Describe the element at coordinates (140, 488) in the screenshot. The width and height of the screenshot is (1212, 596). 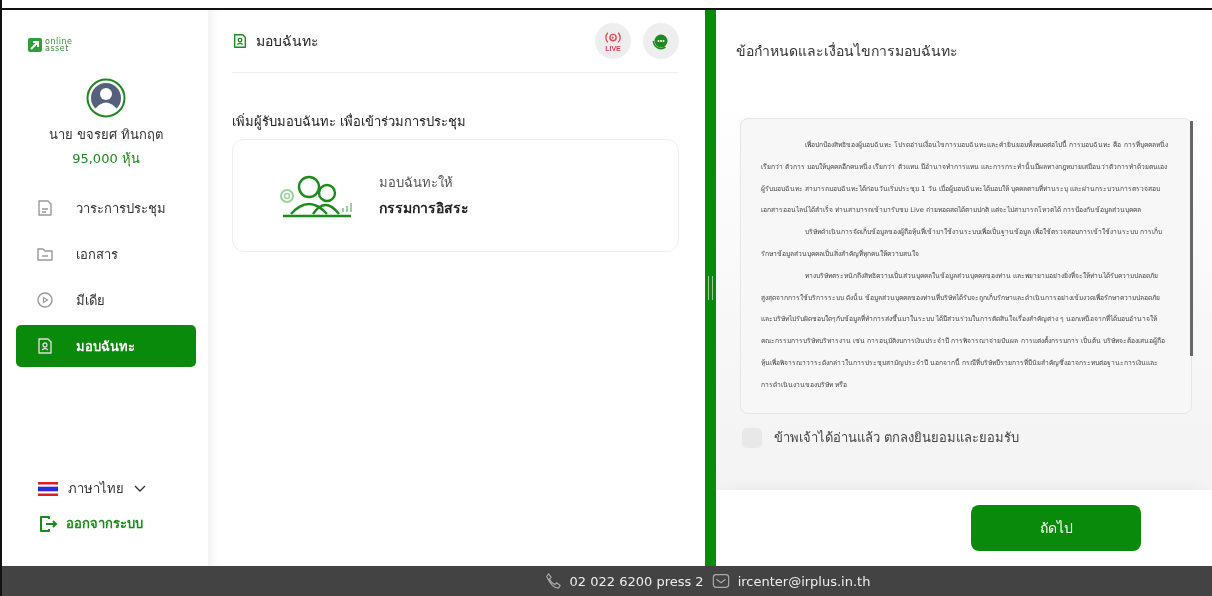
I see `chevron-down-icon` at that location.